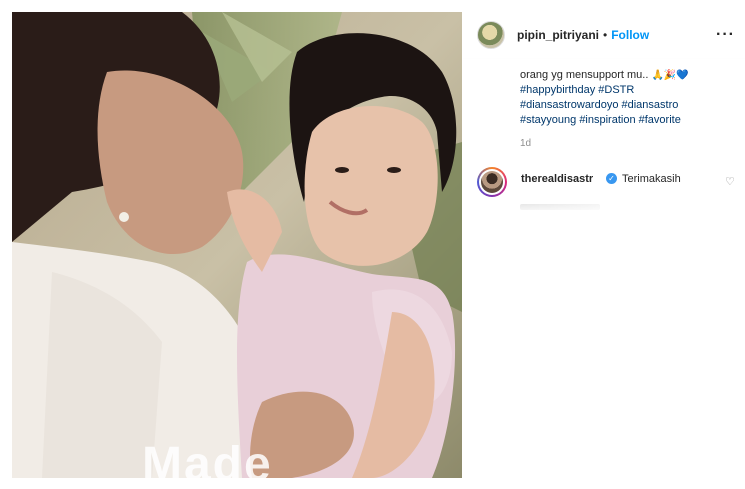  What do you see at coordinates (207, 458) in the screenshot?
I see `photo-watermark: Made` at bounding box center [207, 458].